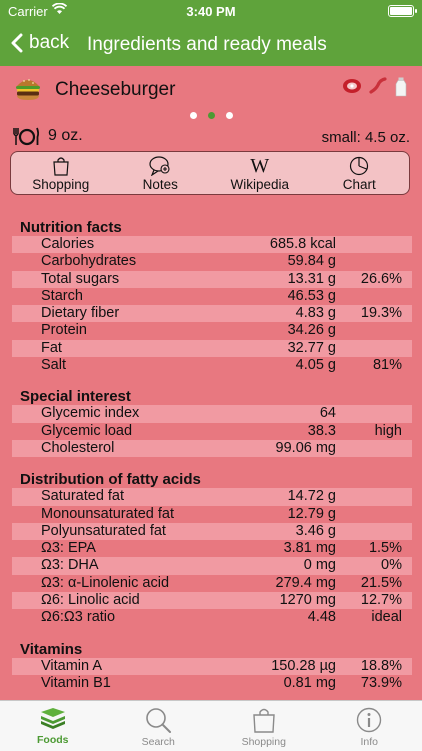 This screenshot has height=751, width=422. Describe the element at coordinates (359, 166) in the screenshot. I see `pie-chart-icon` at that location.